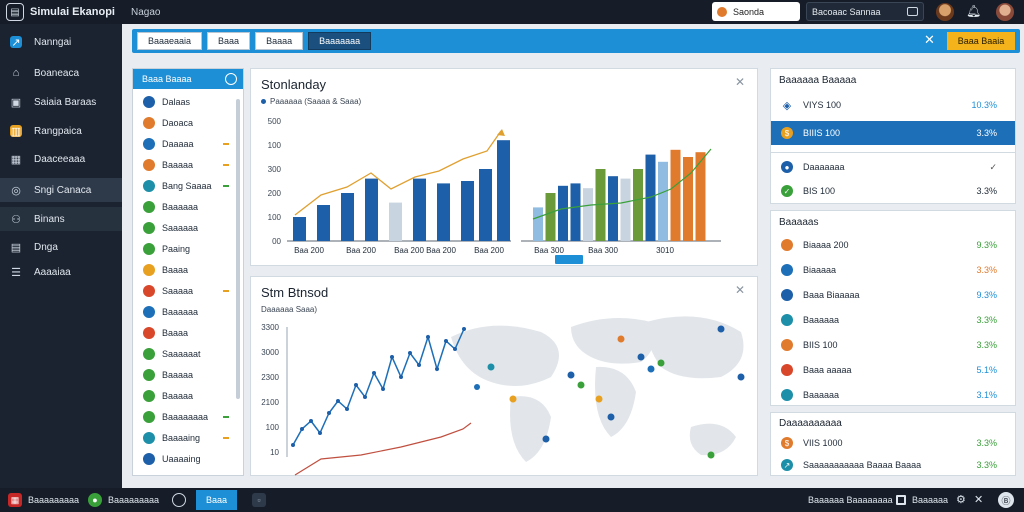  I want to click on toolbar-button-active: Baaaaaaa, so click(340, 41).